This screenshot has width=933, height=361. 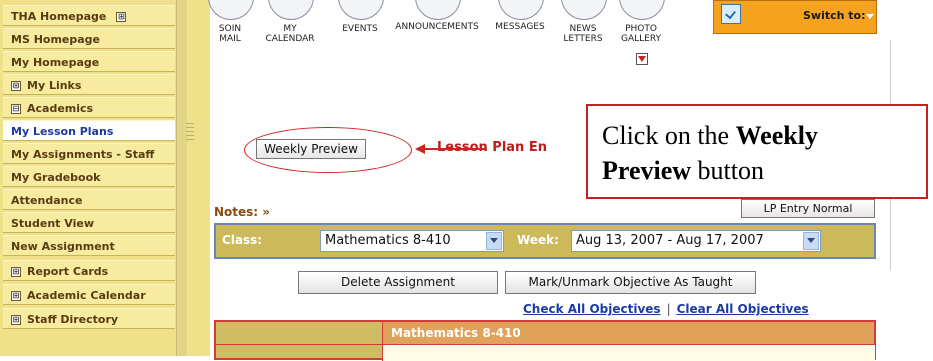 What do you see at coordinates (642, 59) in the screenshot?
I see `dropdown-arrow-icon` at bounding box center [642, 59].